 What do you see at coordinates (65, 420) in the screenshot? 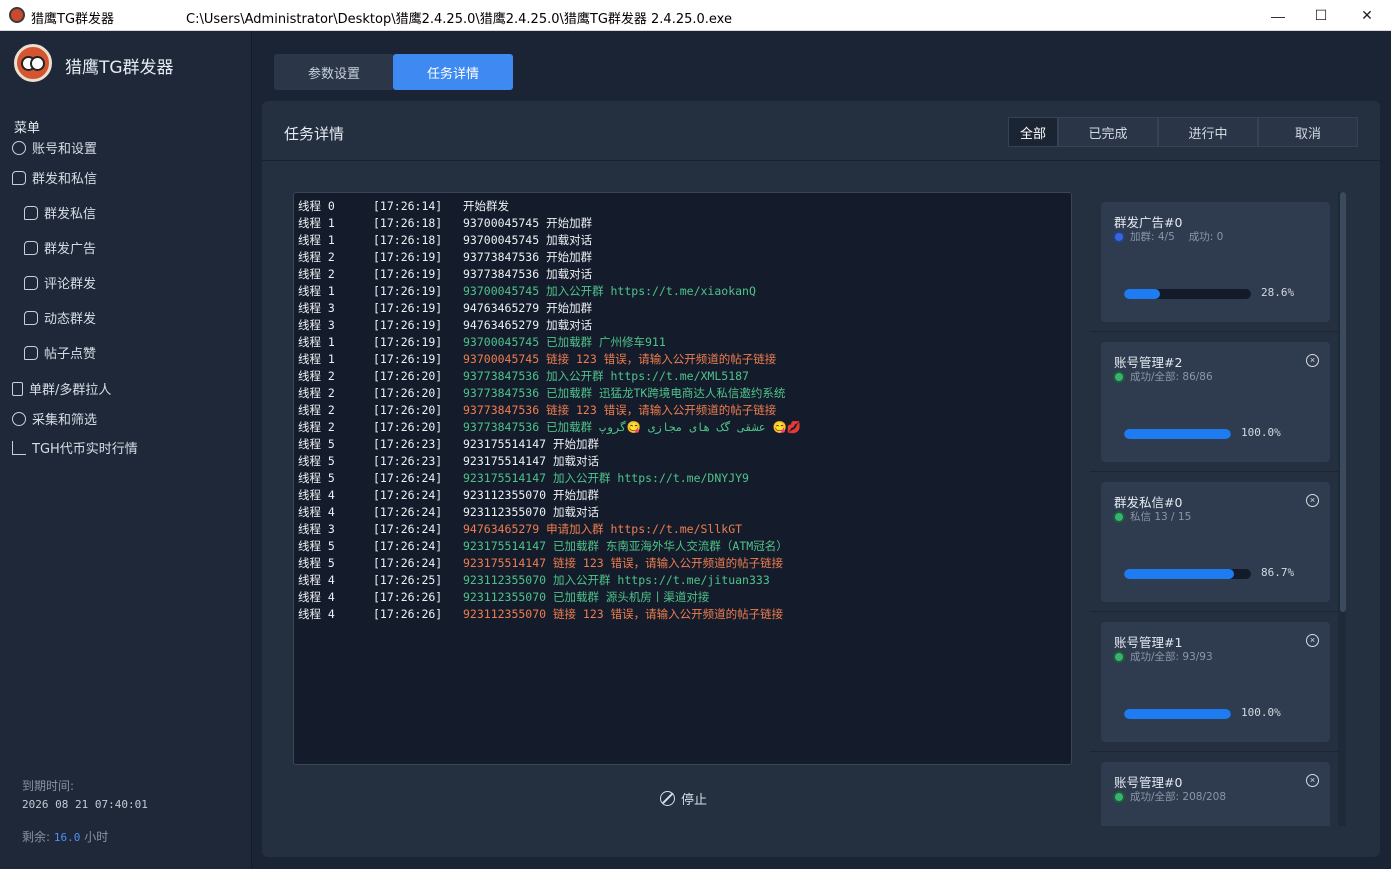
I see `sidebar-item-label: 采集和筛选` at bounding box center [65, 420].